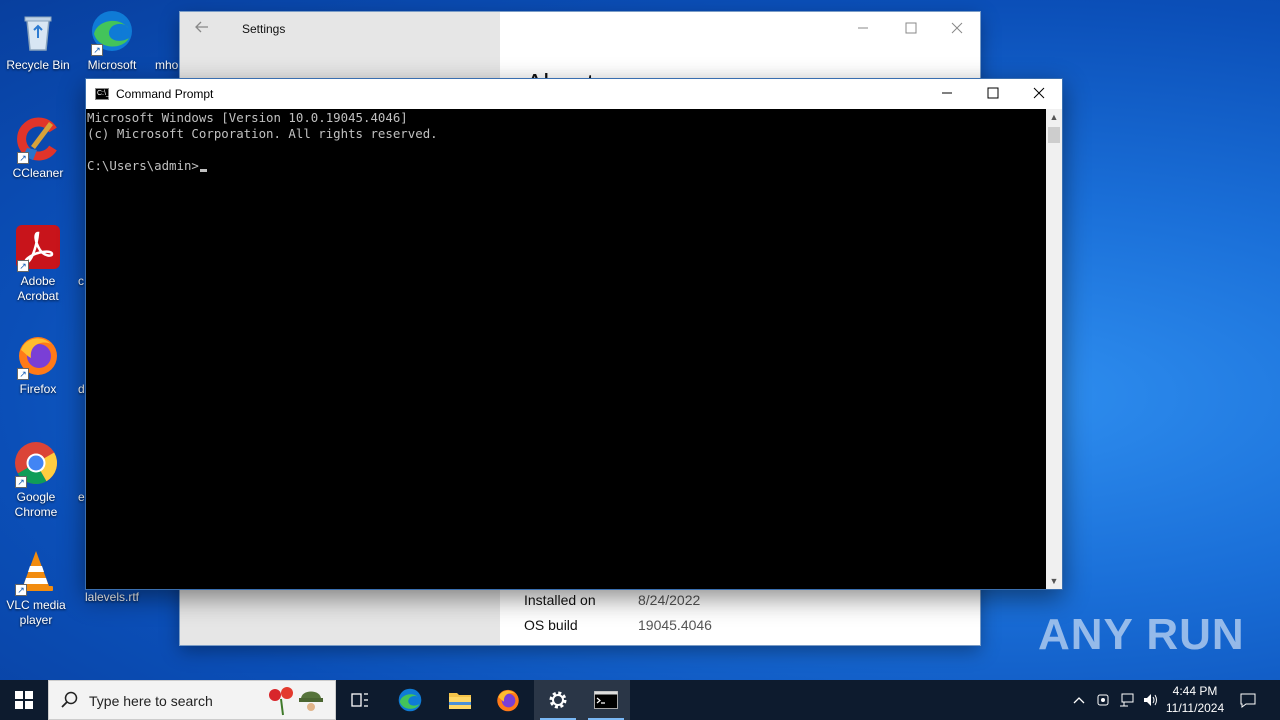 The image size is (1280, 720). I want to click on taskbar-firefox-button, so click(508, 700).